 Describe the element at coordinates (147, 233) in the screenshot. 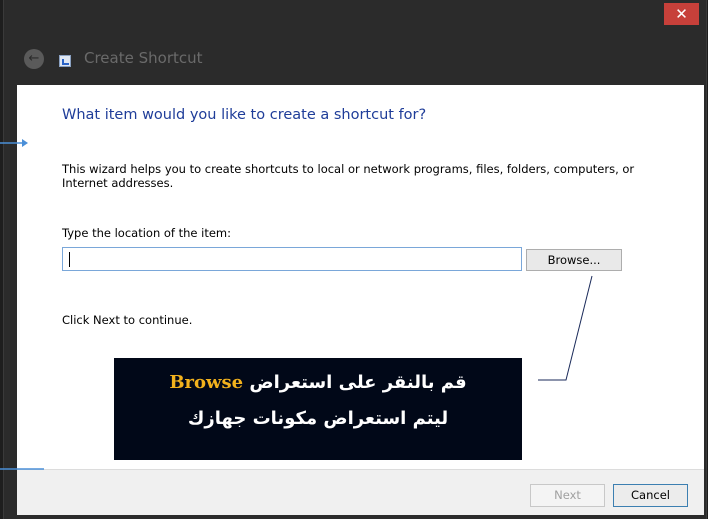

I see `location-label: Type the location of the item:` at that location.